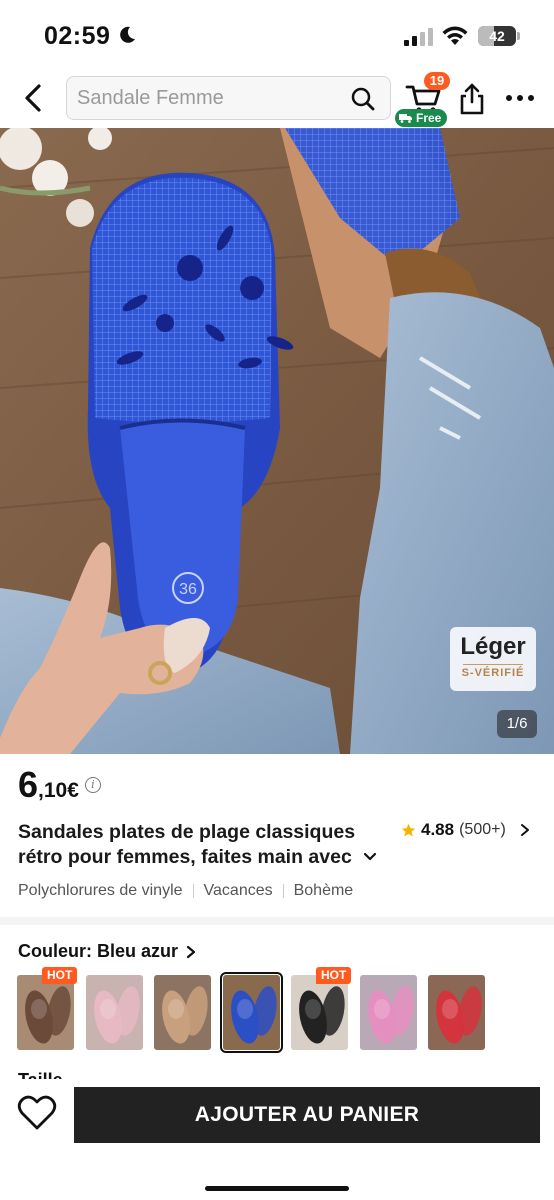 This screenshot has width=554, height=1200. I want to click on chevron-down-icon, so click(370, 857).